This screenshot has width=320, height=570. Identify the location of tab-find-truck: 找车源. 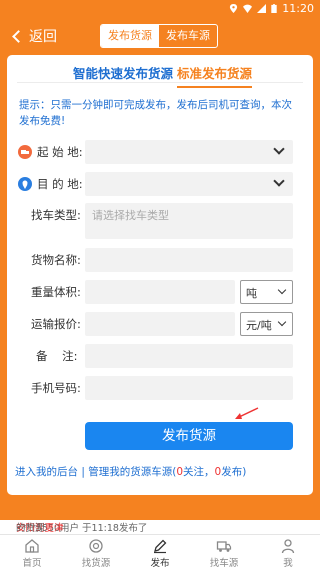
(224, 552).